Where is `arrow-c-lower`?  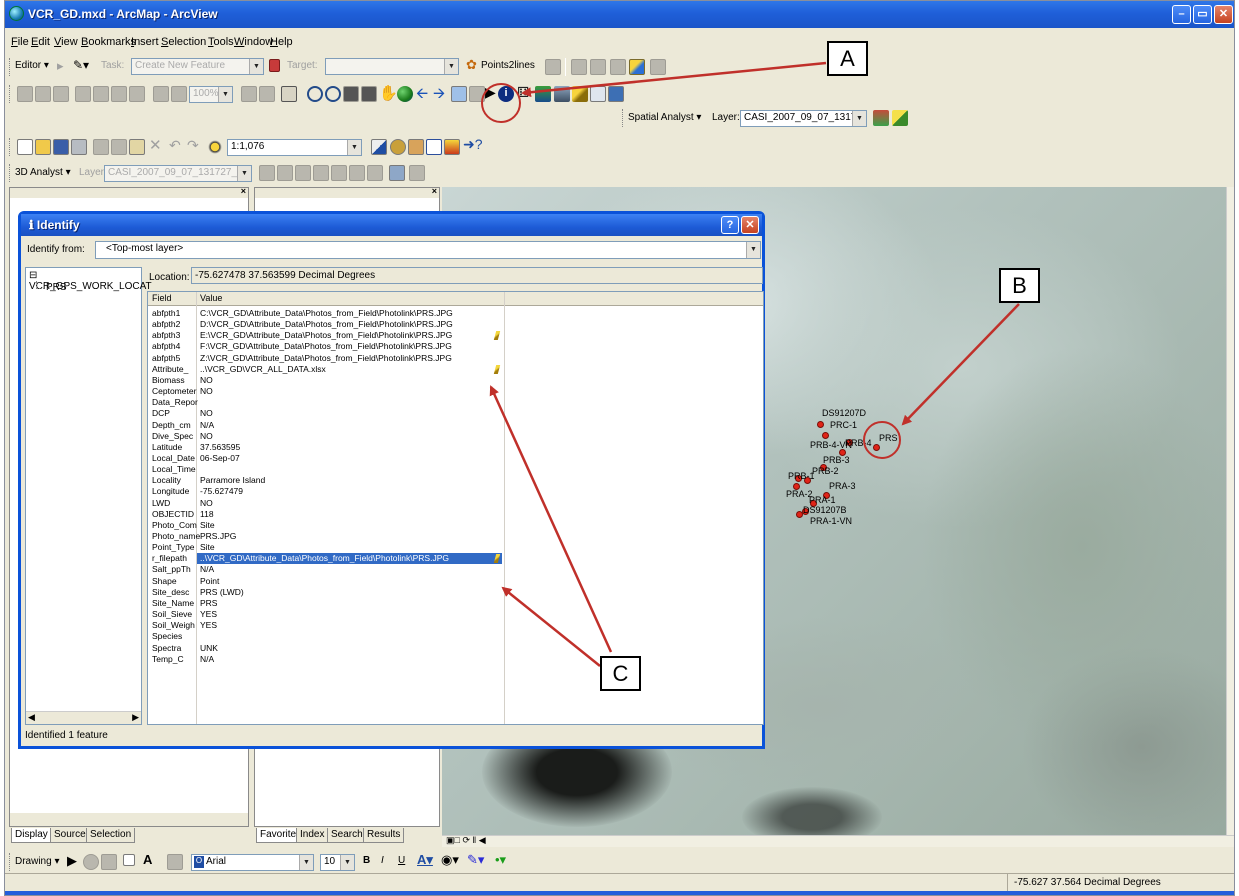
arrow-c-lower is located at coordinates (551, 626).